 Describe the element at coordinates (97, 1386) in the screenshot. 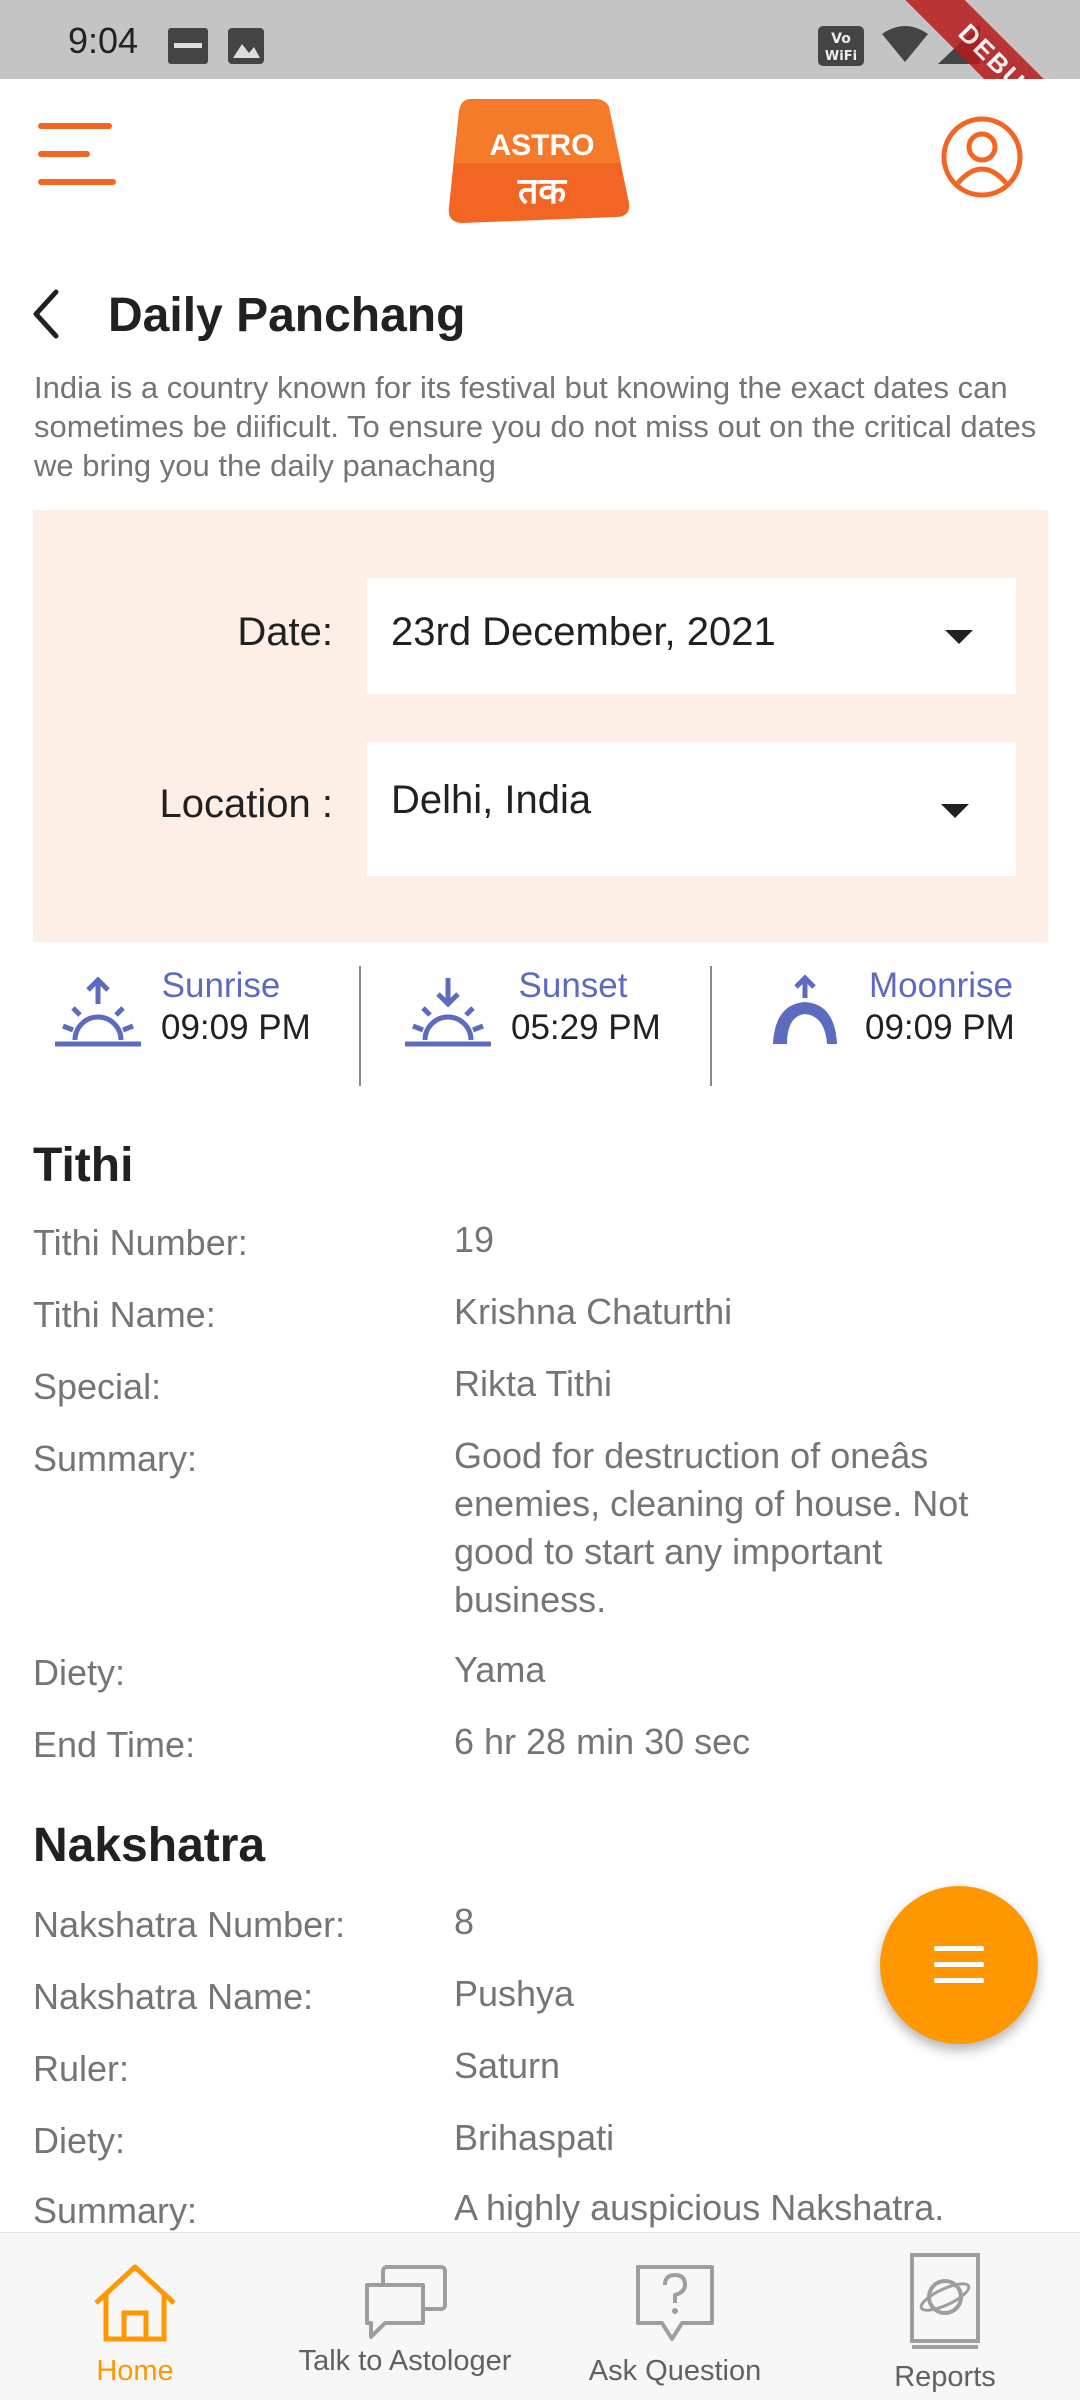

I see `tithi-special-label: Special:` at that location.